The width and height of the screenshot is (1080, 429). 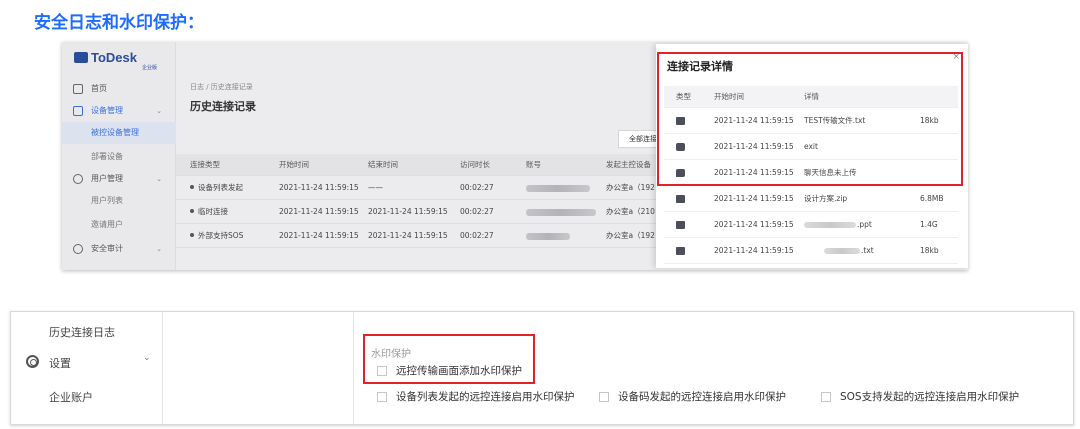 I want to click on home-icon, so click(x=78, y=89).